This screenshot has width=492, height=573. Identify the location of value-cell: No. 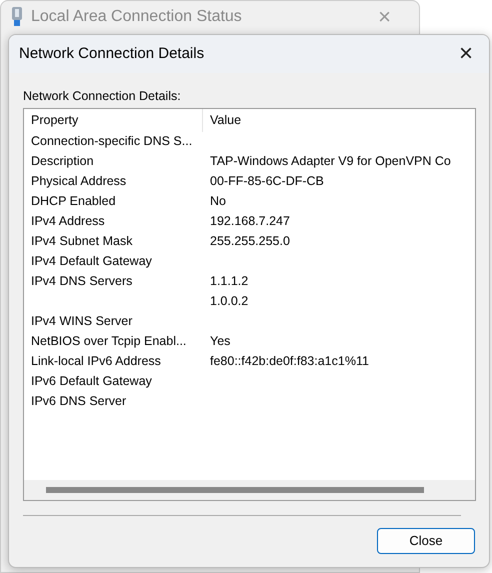
(218, 201).